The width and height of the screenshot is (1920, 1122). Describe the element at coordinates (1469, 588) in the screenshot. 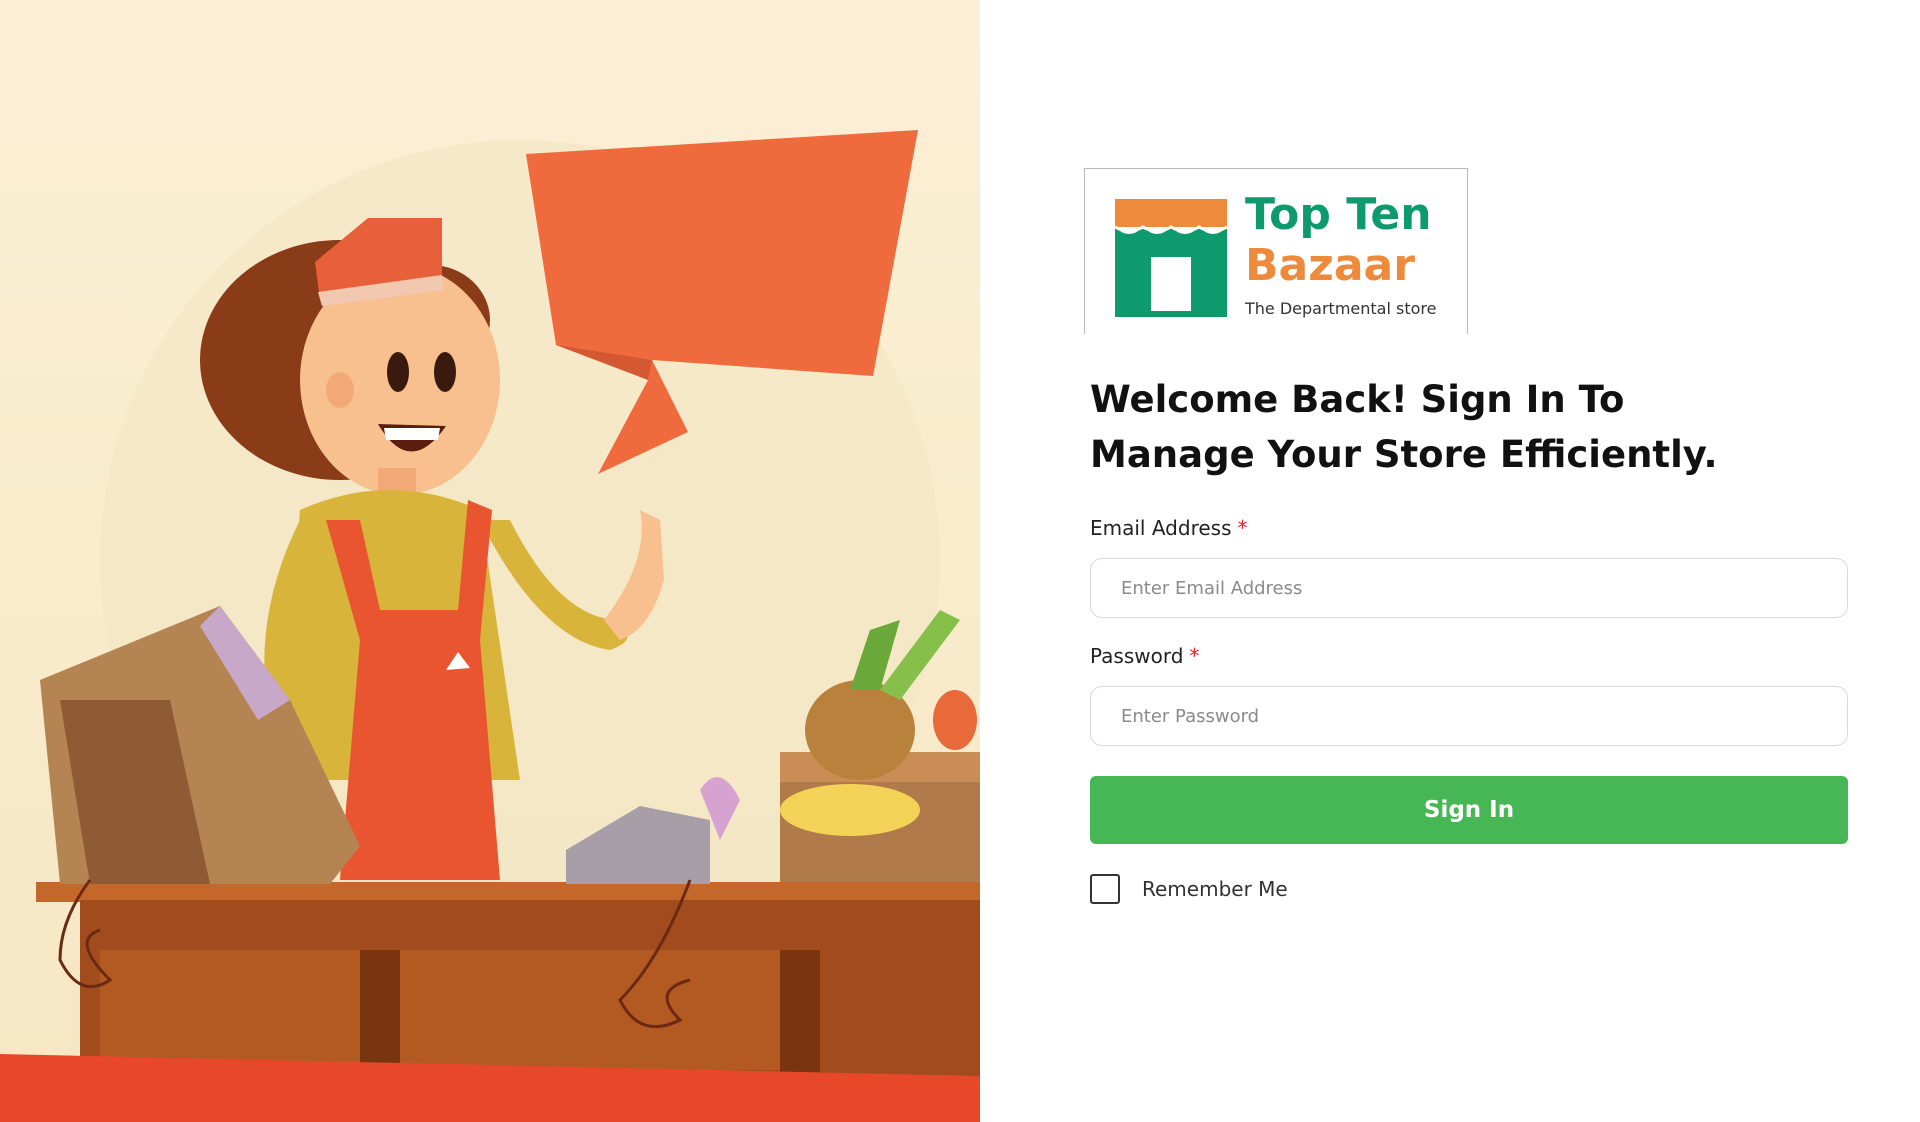

I see `email-field` at that location.